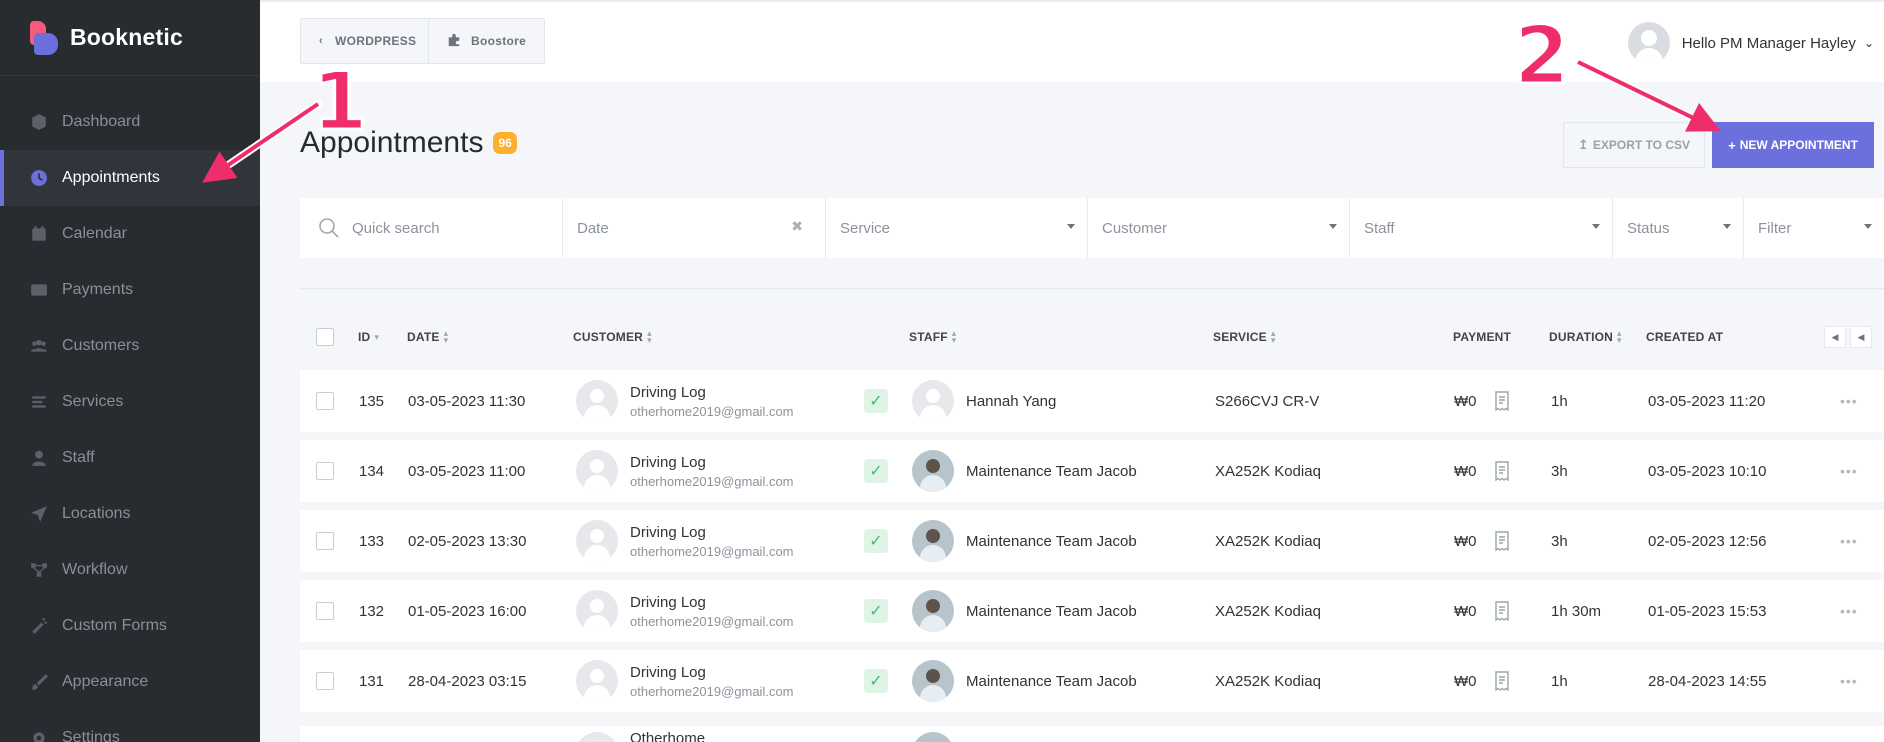  Describe the element at coordinates (39, 346) in the screenshot. I see `users-icon` at that location.